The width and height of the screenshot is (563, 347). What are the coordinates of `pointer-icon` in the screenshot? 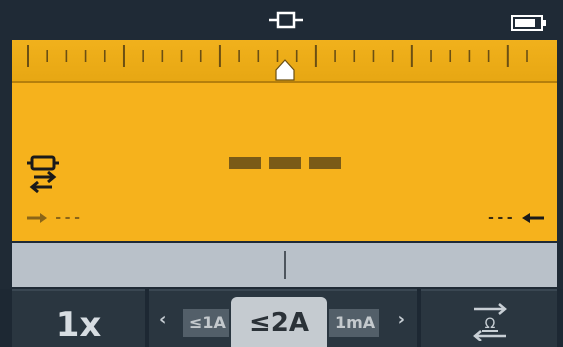 It's located at (285, 70).